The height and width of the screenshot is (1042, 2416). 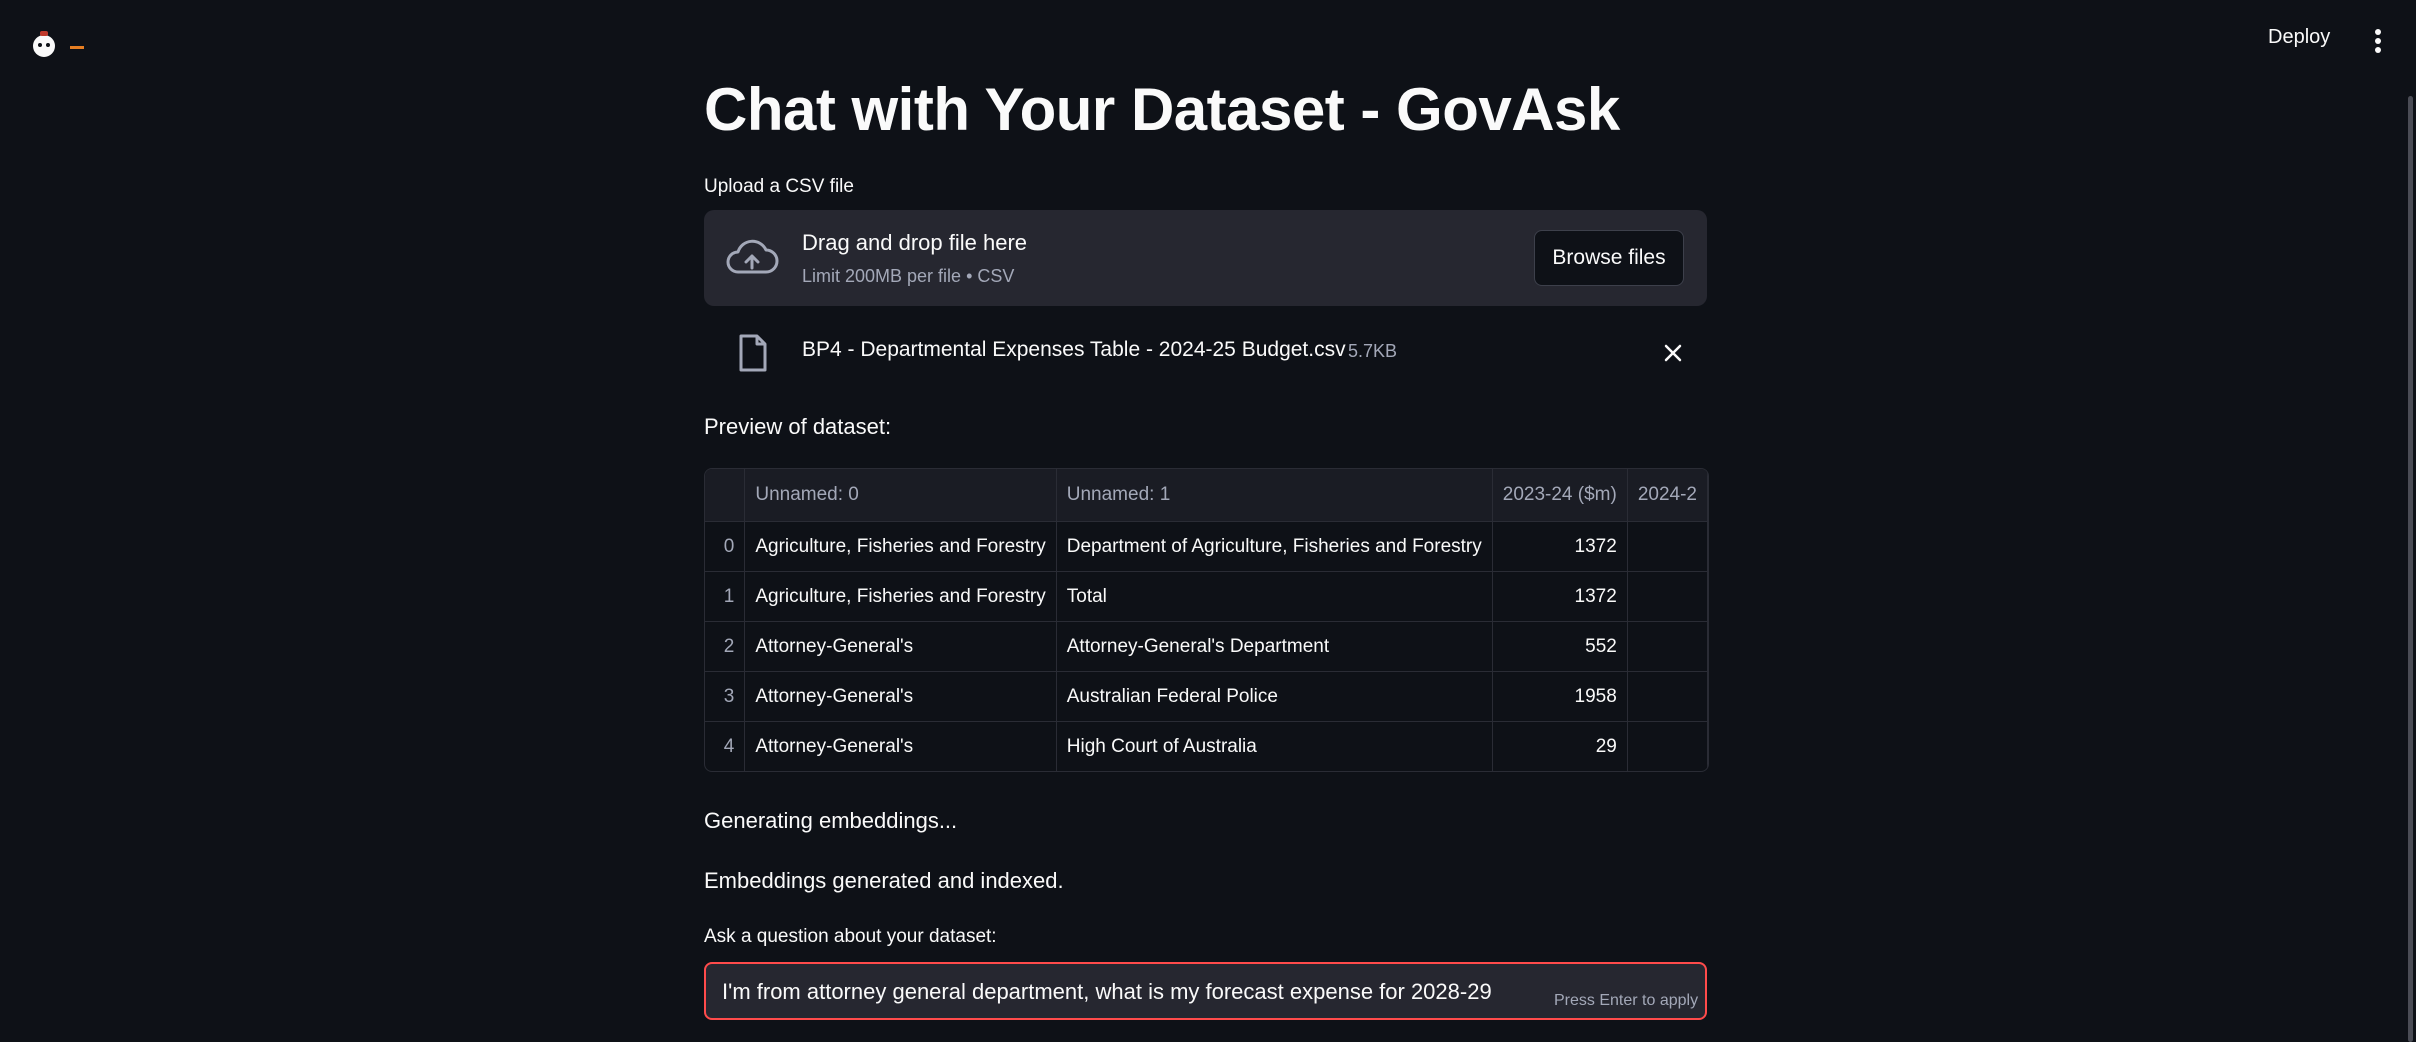 I want to click on question-field: Press Enter to apply, so click(x=1205, y=991).